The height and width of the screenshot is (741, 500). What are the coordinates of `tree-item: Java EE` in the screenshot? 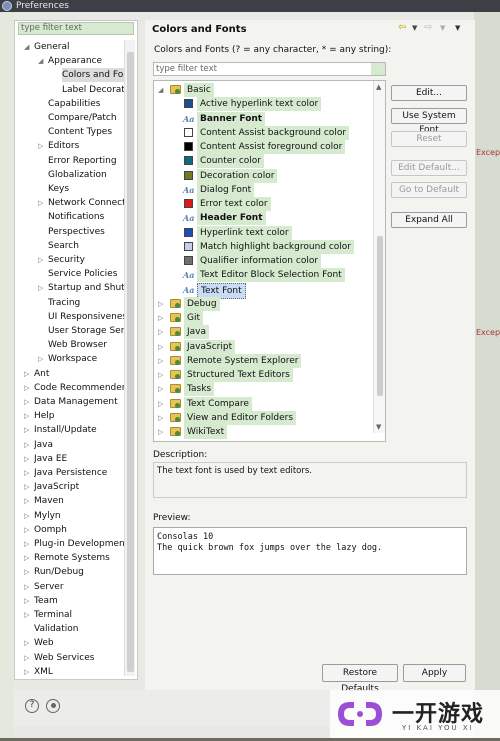 It's located at (79, 459).